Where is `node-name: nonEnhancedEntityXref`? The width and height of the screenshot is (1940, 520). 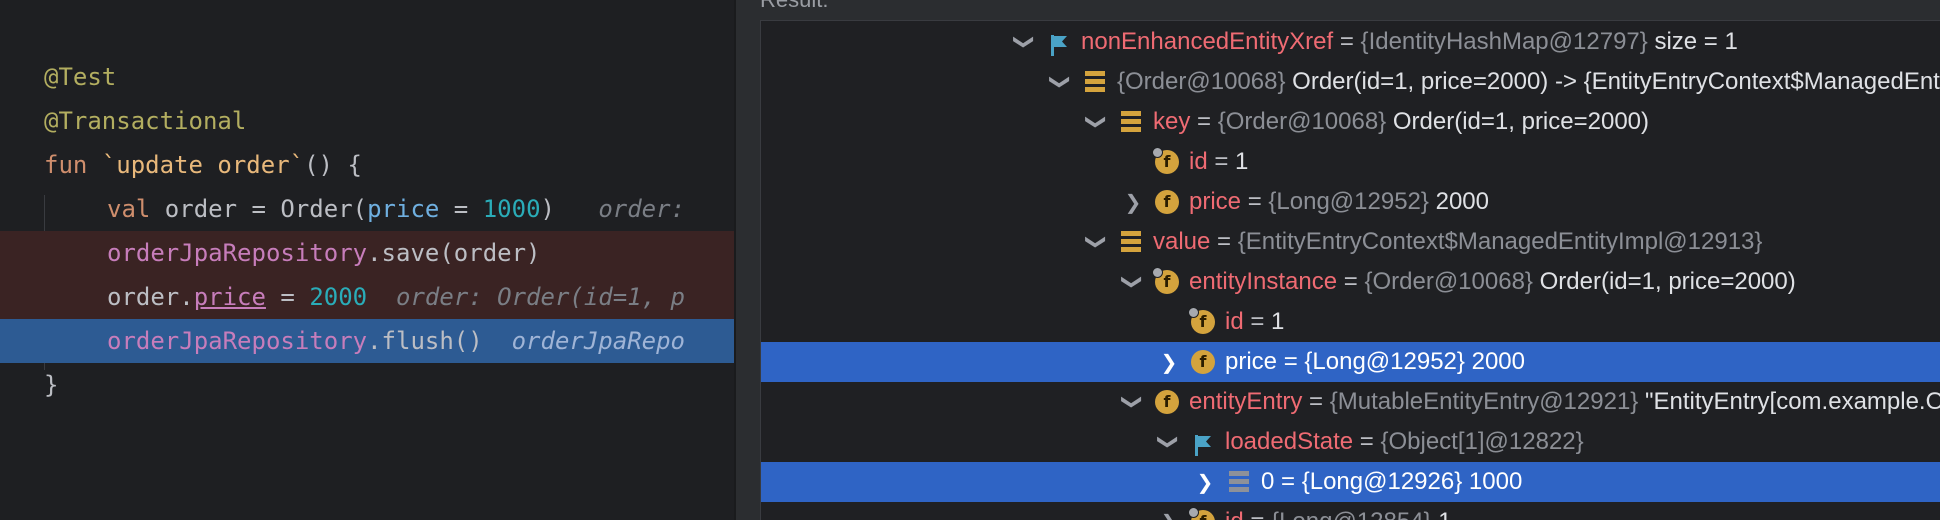
node-name: nonEnhancedEntityXref is located at coordinates (1207, 41).